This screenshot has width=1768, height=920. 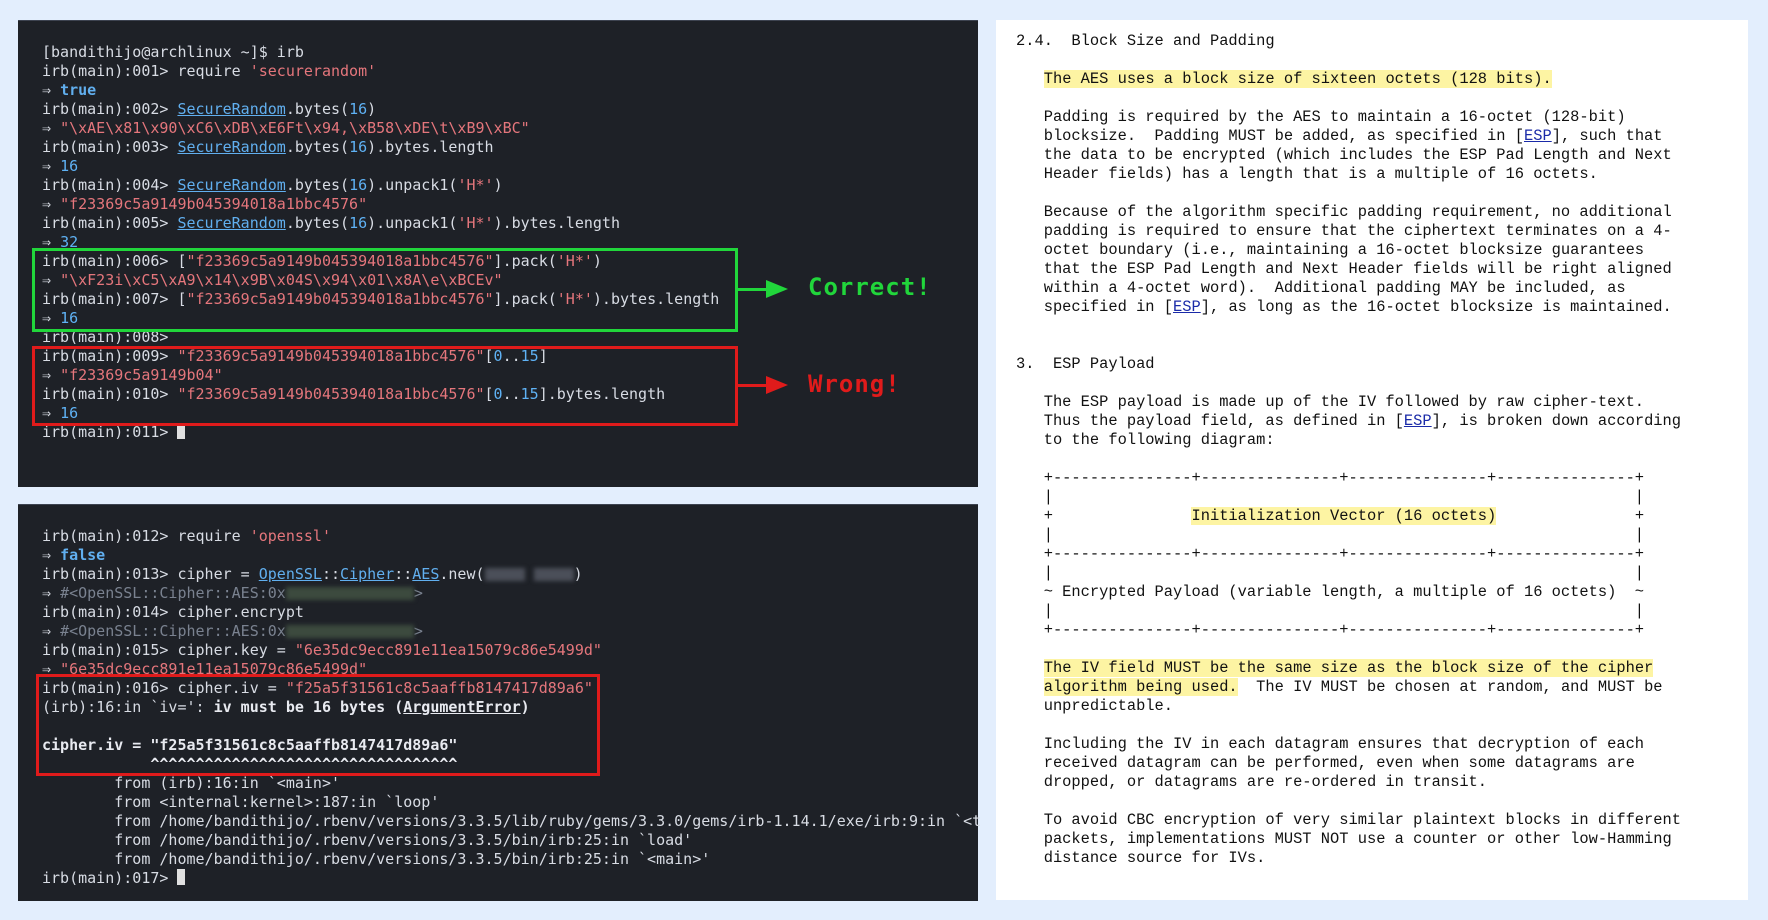 I want to click on correct-highlight-box, so click(x=385, y=290).